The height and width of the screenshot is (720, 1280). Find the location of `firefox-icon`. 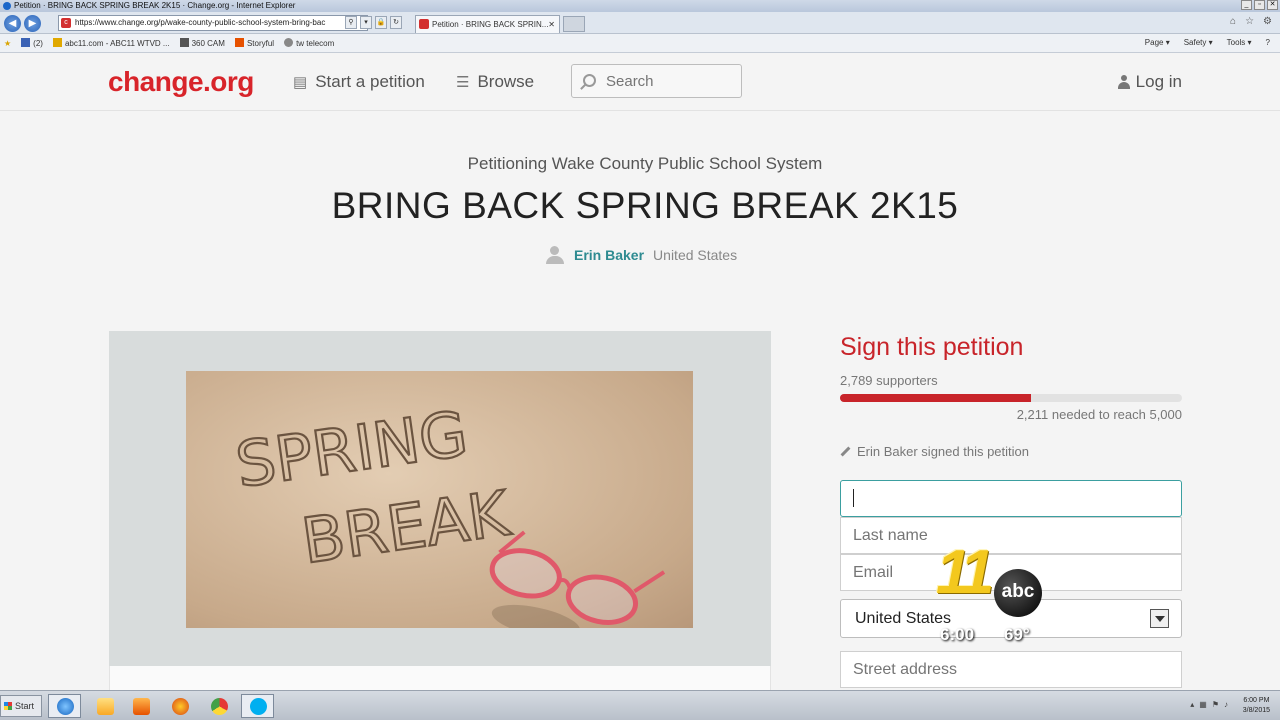

firefox-icon is located at coordinates (180, 706).